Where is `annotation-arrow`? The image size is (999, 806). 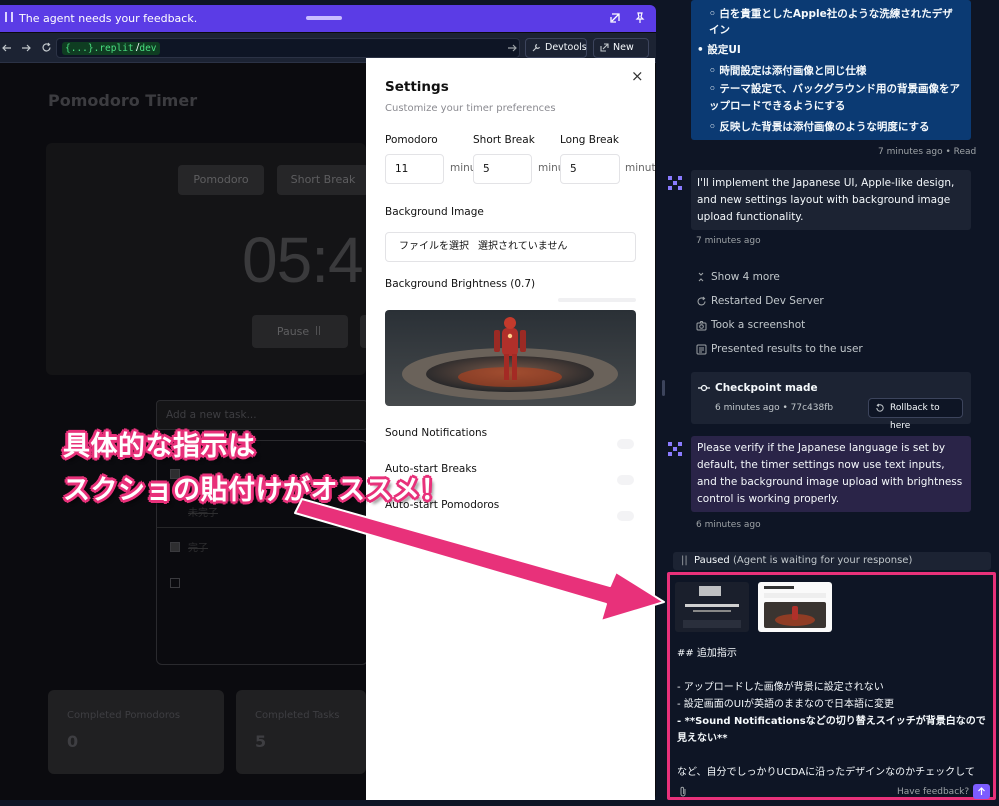 annotation-arrow is located at coordinates (479, 560).